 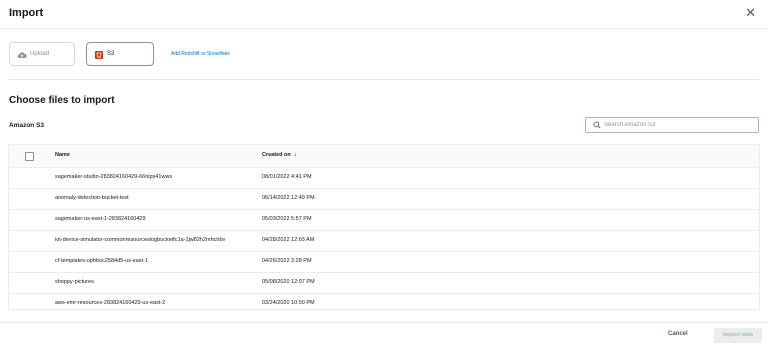 What do you see at coordinates (62, 155) in the screenshot?
I see `column-header-name: Name` at bounding box center [62, 155].